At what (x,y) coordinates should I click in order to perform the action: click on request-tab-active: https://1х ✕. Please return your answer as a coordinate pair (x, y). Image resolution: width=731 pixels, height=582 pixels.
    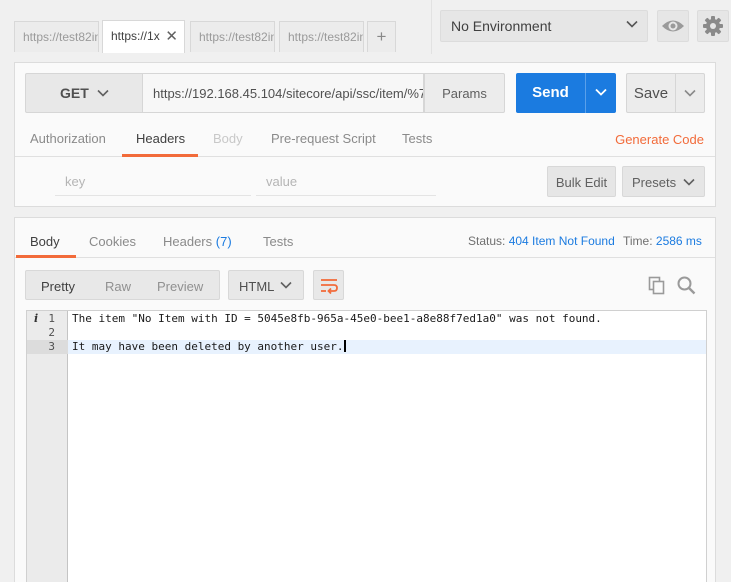
    Looking at the image, I should click on (143, 36).